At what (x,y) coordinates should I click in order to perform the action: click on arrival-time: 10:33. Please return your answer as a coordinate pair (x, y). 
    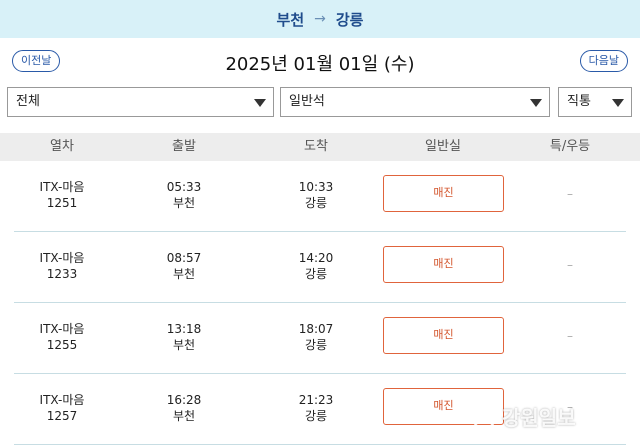
    Looking at the image, I should click on (316, 187).